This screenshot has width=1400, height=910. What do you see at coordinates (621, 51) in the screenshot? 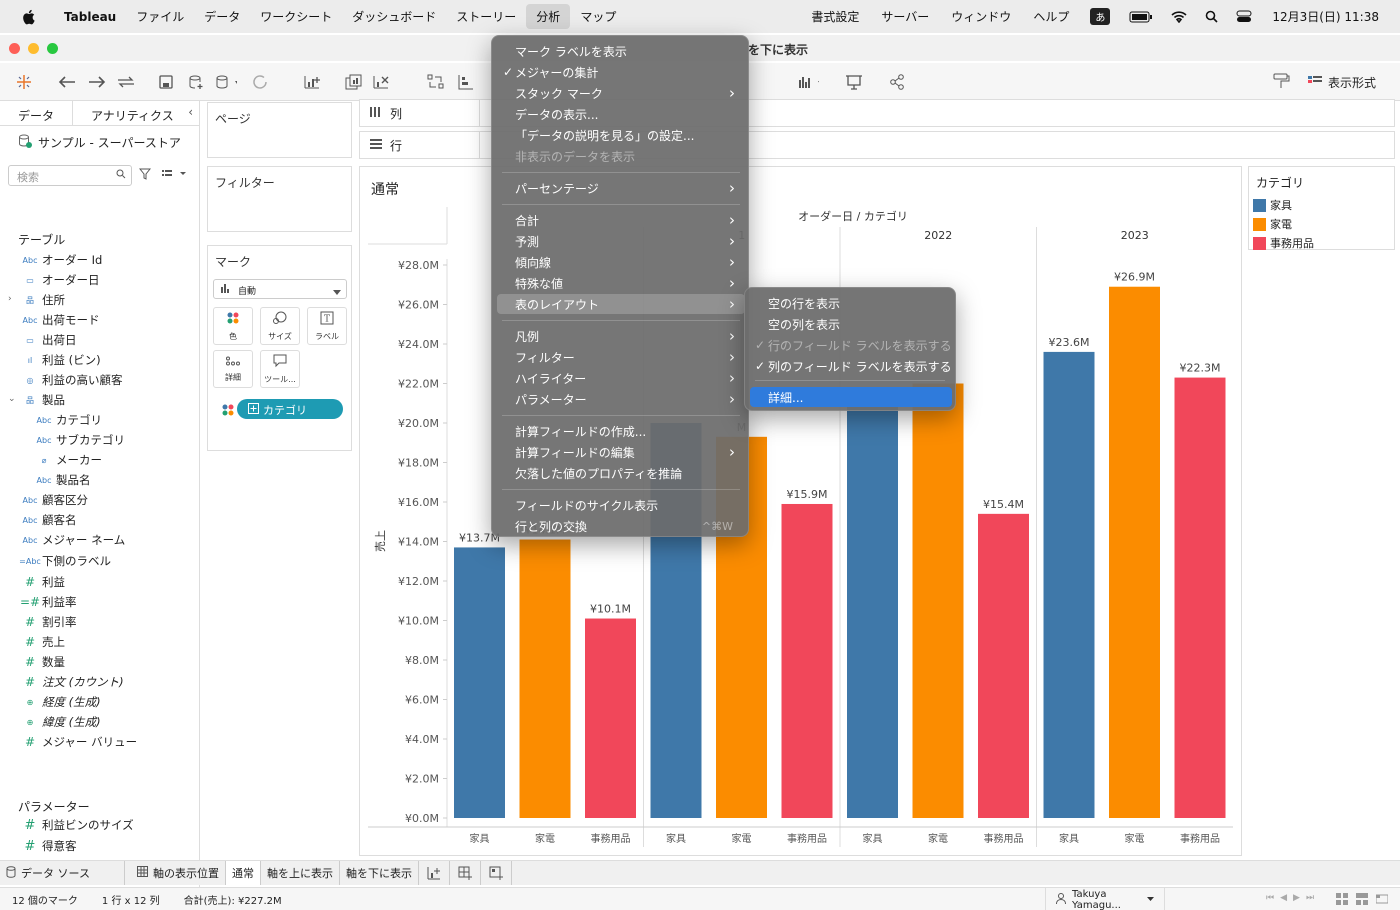
I see `menu-item: マーク ラベルを表示` at bounding box center [621, 51].